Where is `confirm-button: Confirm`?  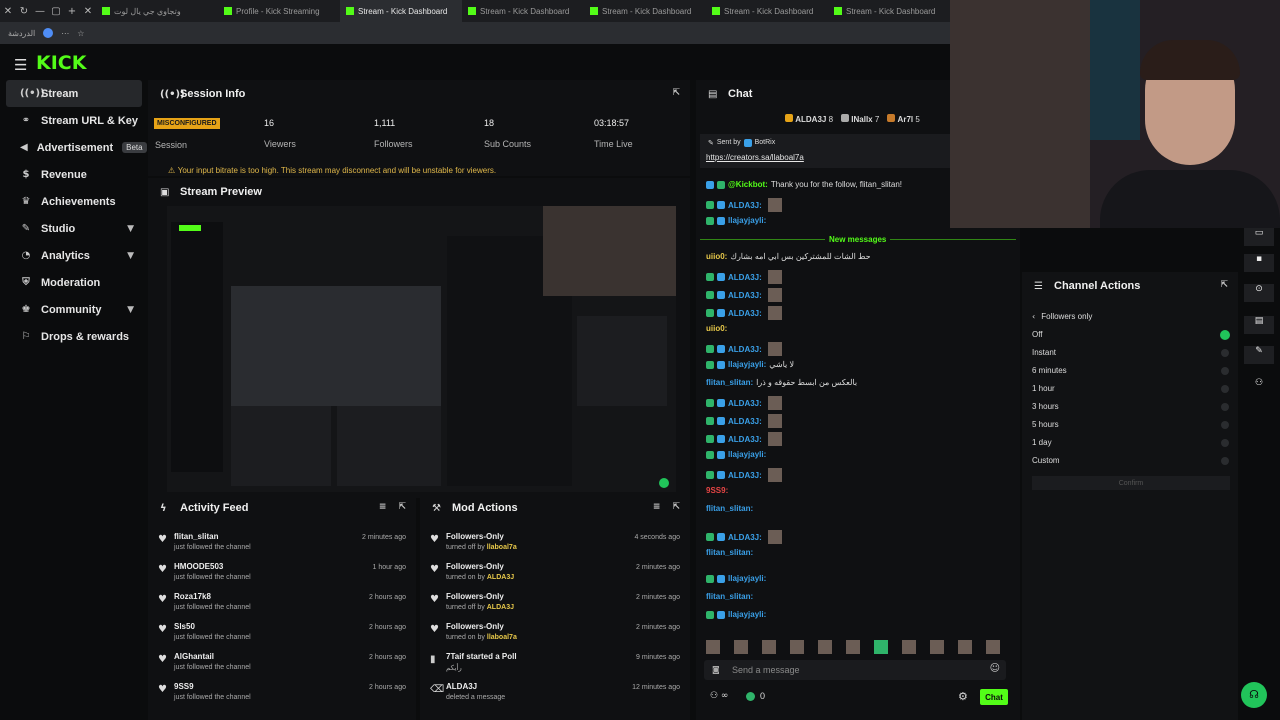
confirm-button: Confirm is located at coordinates (1131, 483).